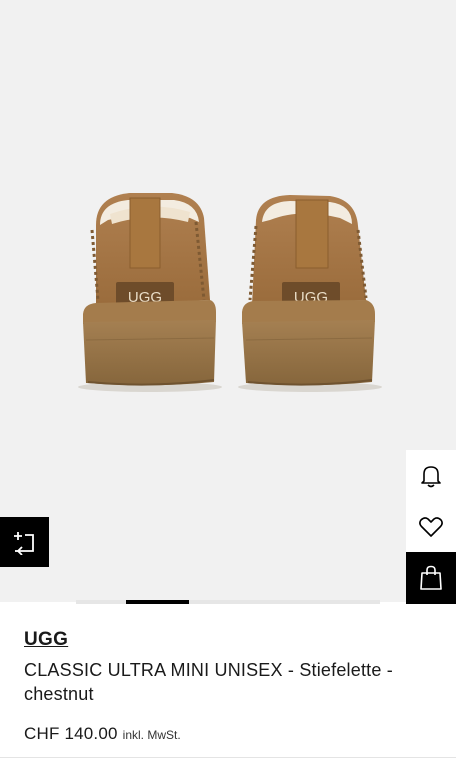  I want to click on wishlist-button, so click(431, 526).